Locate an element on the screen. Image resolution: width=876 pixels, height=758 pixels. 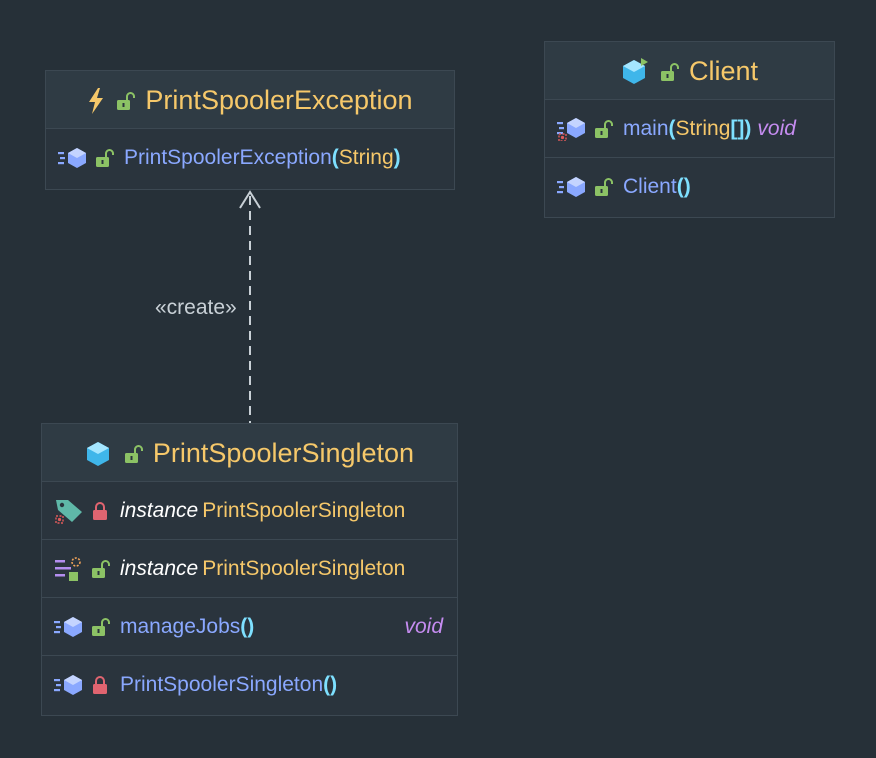
member-main-method: main(String[]) void is located at coordinates (689, 129).